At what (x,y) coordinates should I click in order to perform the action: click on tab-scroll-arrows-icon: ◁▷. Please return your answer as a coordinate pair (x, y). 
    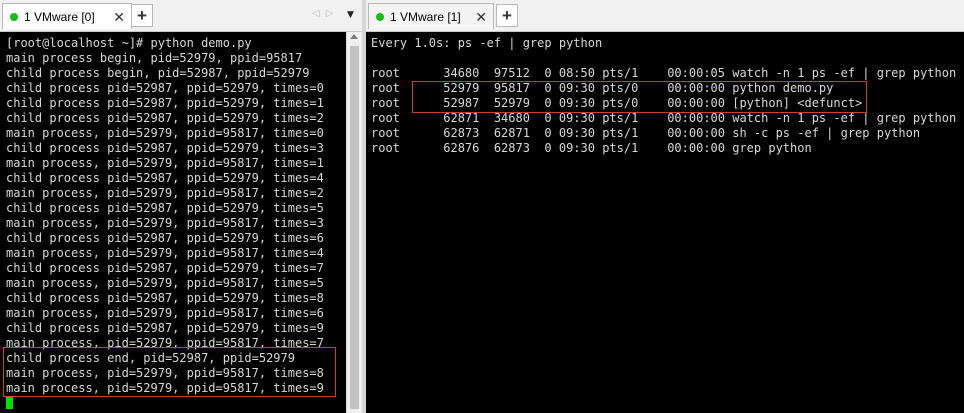
    Looking at the image, I should click on (325, 13).